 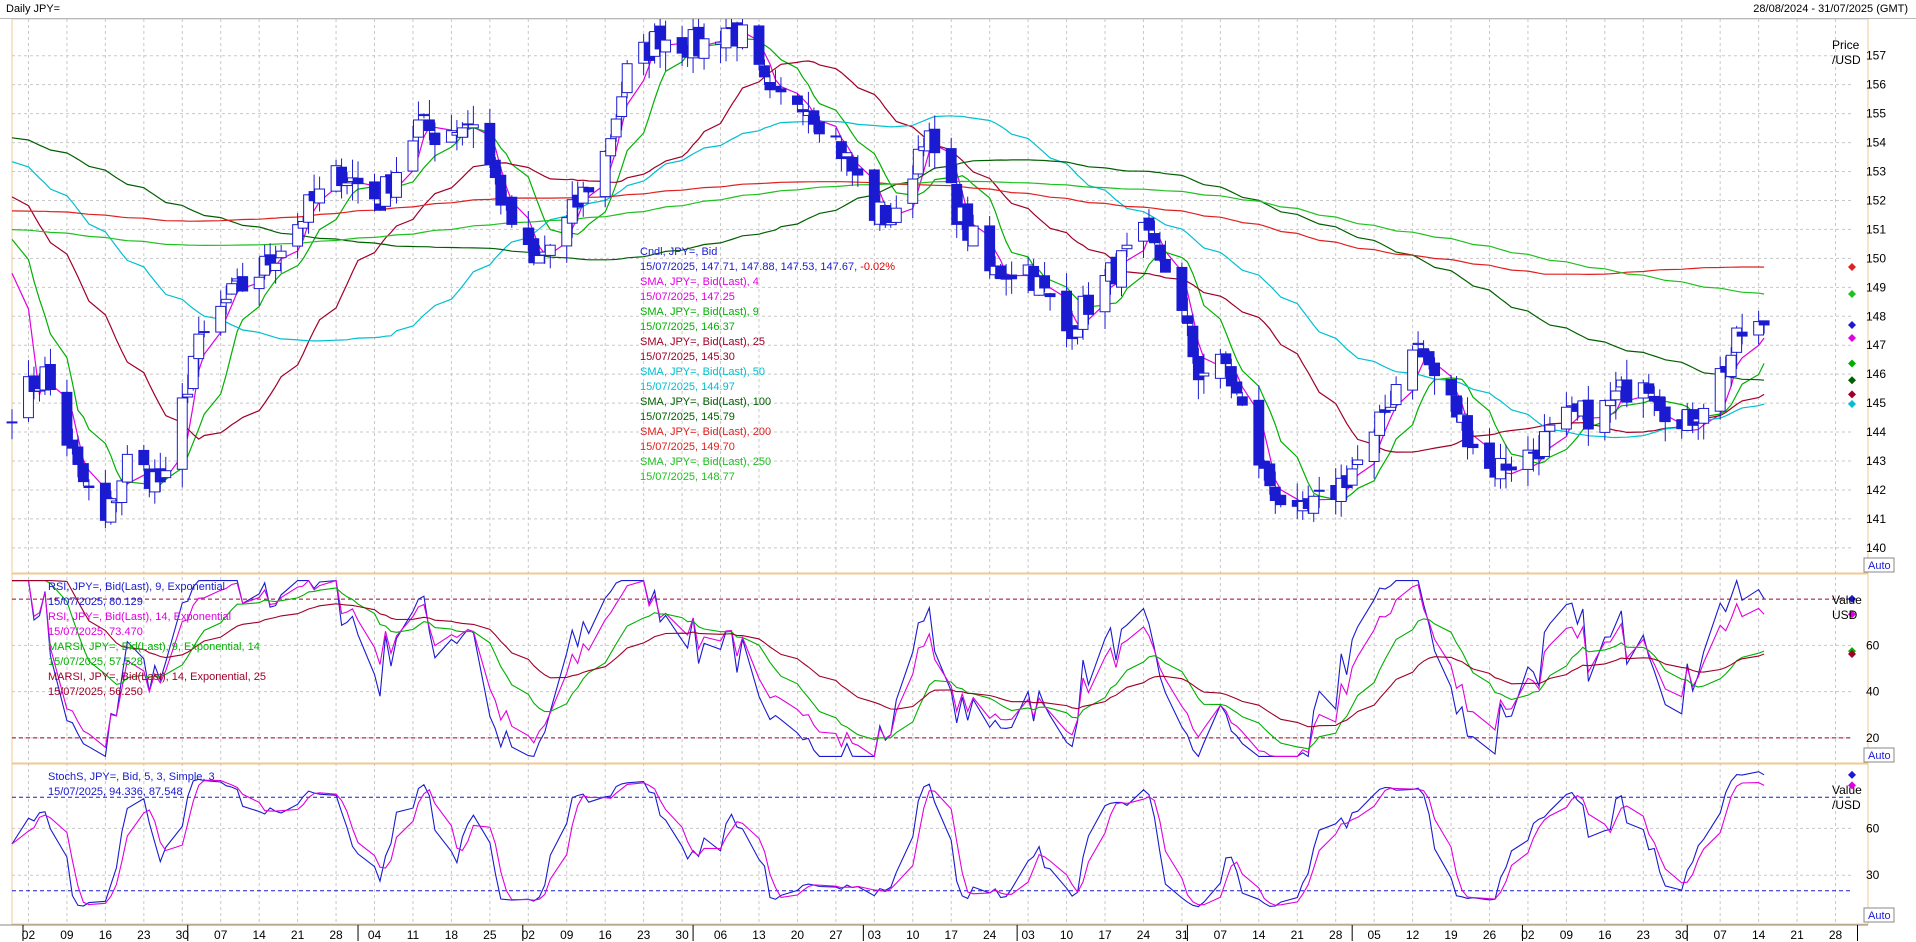 What do you see at coordinates (375, 934) in the screenshot?
I see `x-tick-label: 04` at bounding box center [375, 934].